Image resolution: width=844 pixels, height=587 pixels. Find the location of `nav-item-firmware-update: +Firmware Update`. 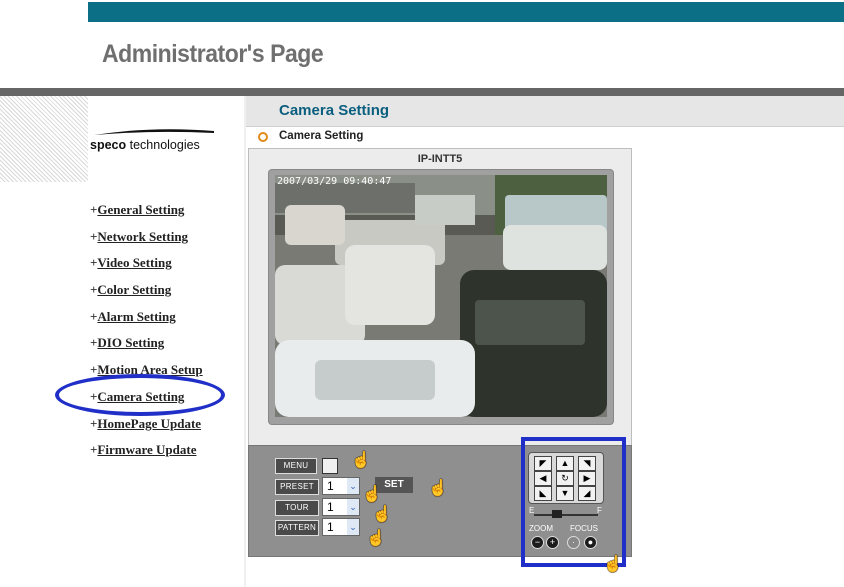

nav-item-firmware-update: +Firmware Update is located at coordinates (146, 455).